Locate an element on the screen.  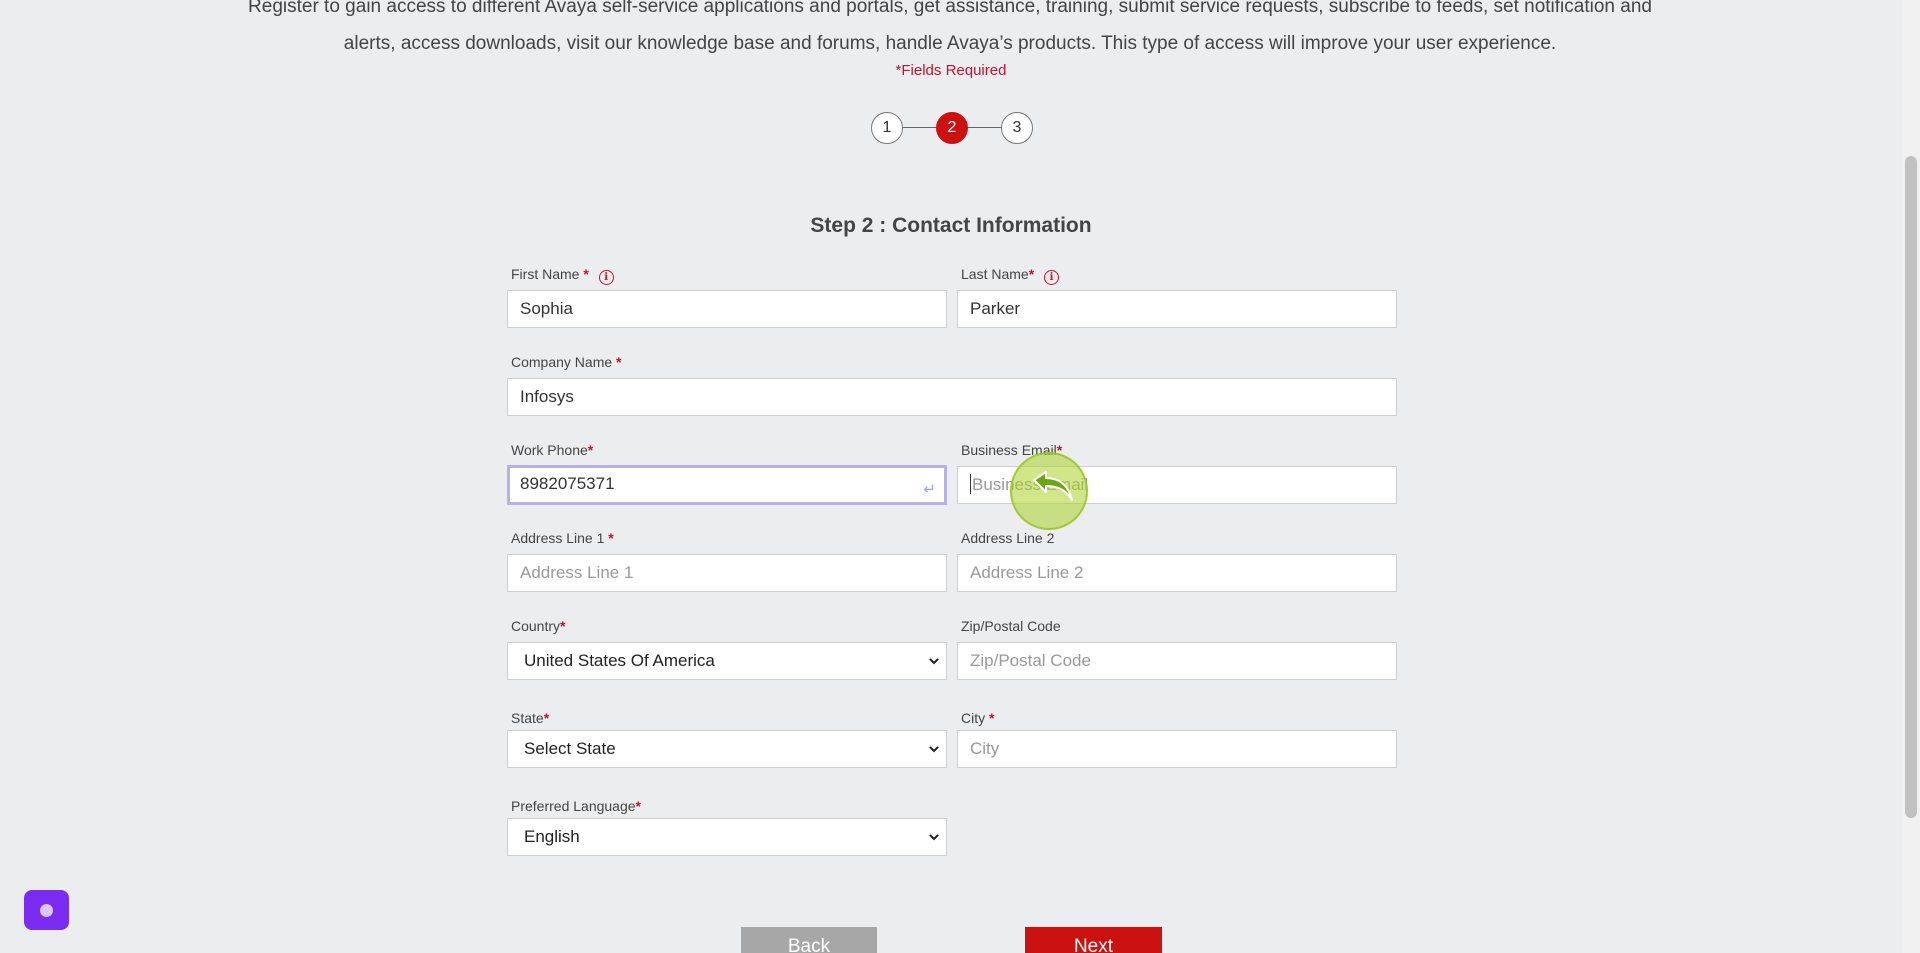
company-name-field: Infosys is located at coordinates (952, 397).